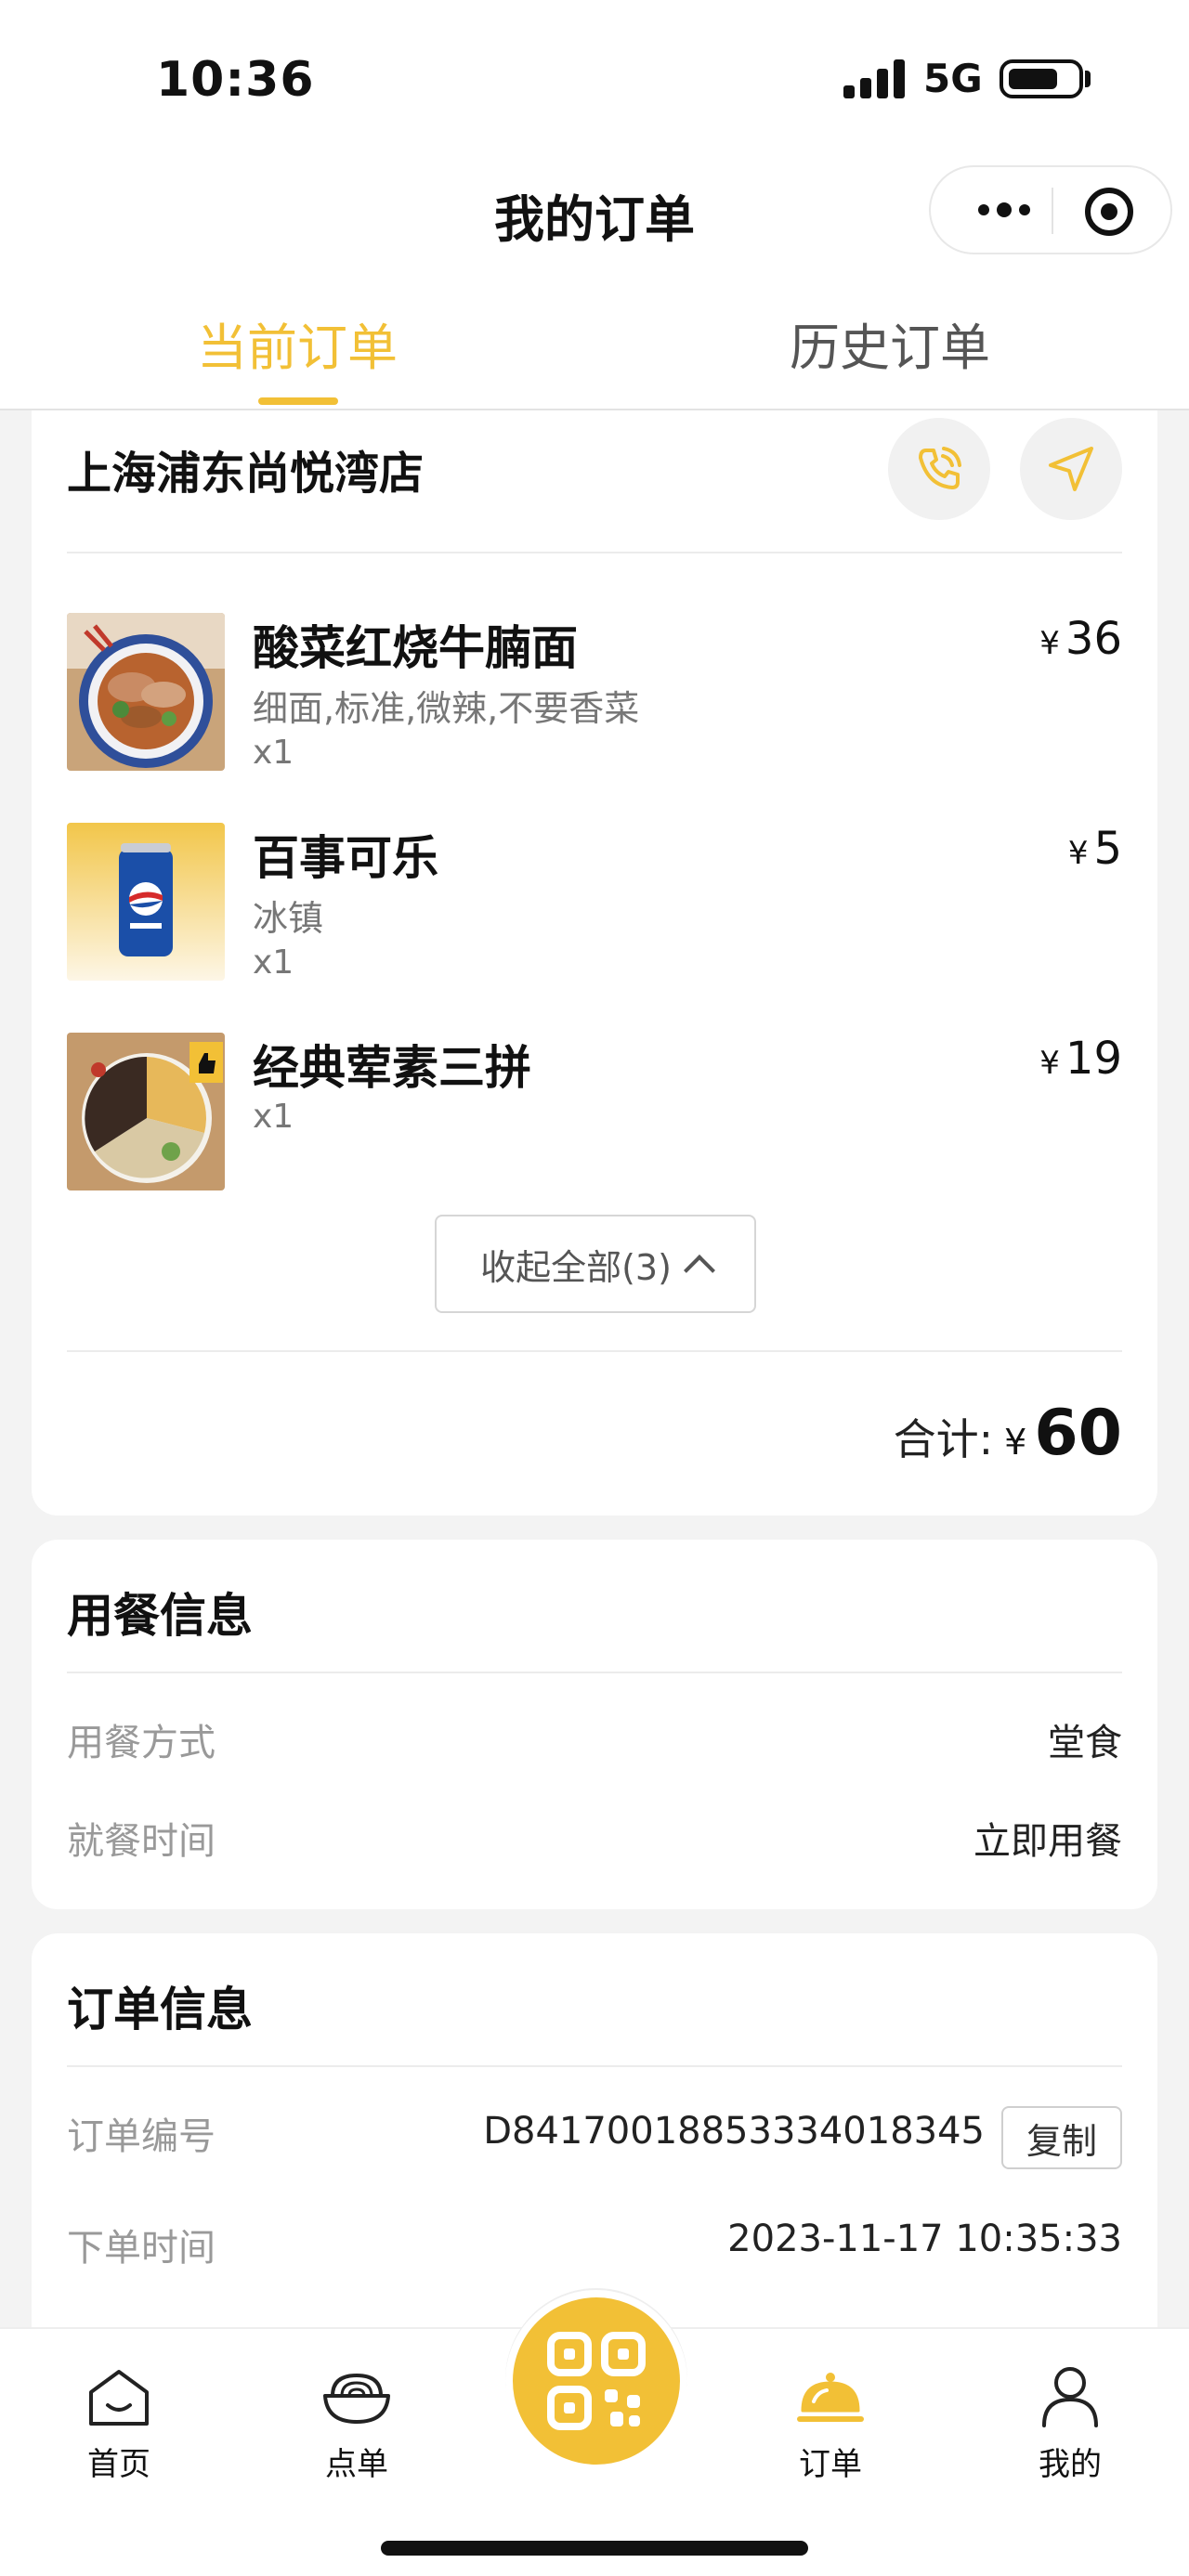 The height and width of the screenshot is (2576, 1189). I want to click on total-label: 合计:, so click(943, 1439).